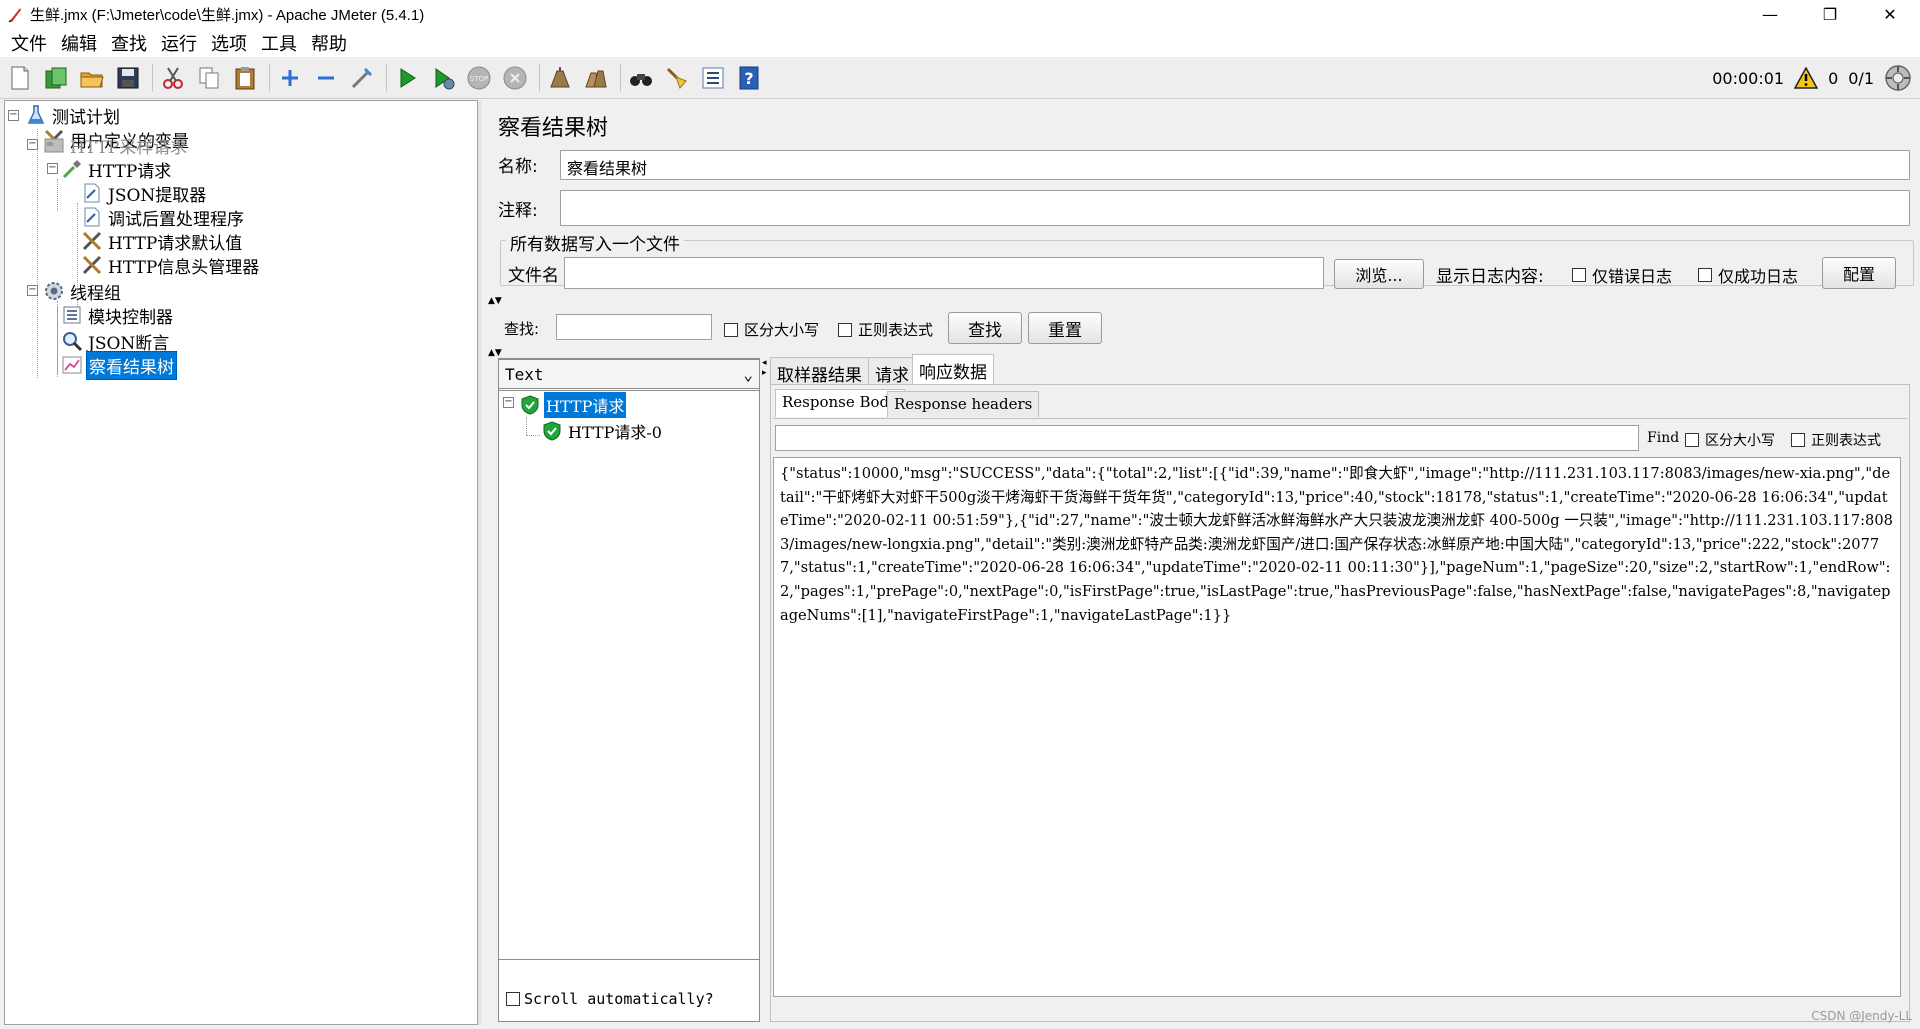 This screenshot has height=1029, width=1920. I want to click on minus-icon, so click(326, 77).